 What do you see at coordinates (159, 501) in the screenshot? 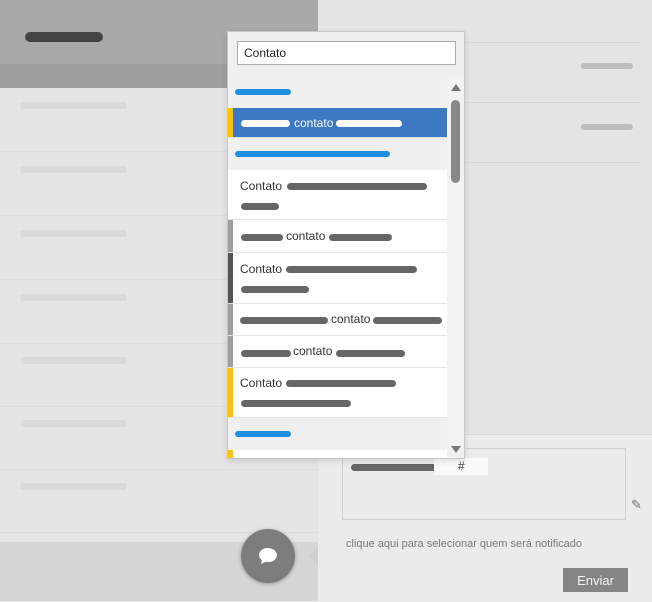
I see `list-item` at bounding box center [159, 501].